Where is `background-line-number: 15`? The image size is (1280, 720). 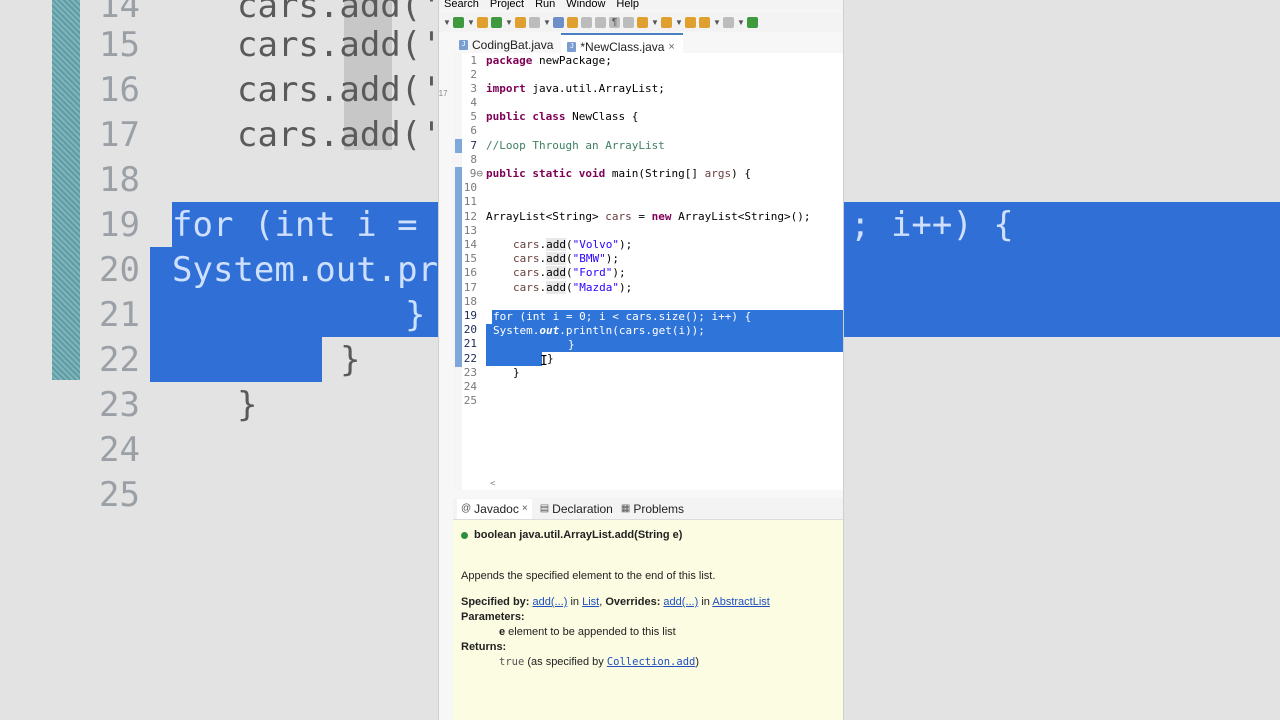 background-line-number: 15 is located at coordinates (119, 45).